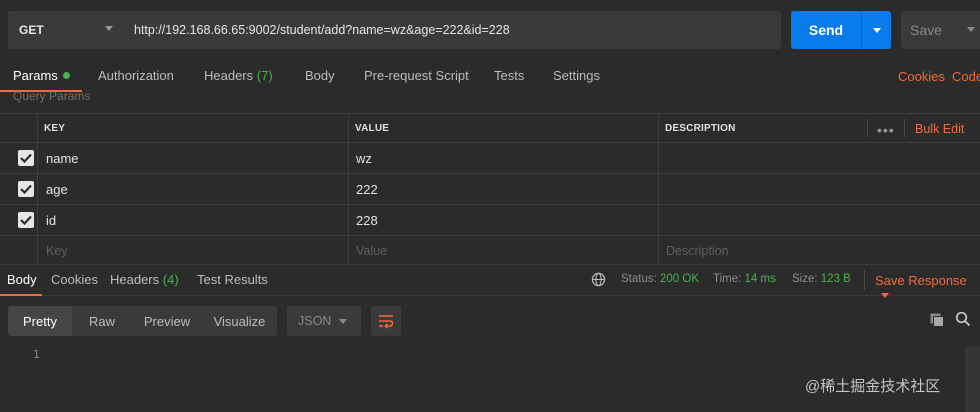  What do you see at coordinates (315, 321) in the screenshot?
I see `format-label: JSON` at bounding box center [315, 321].